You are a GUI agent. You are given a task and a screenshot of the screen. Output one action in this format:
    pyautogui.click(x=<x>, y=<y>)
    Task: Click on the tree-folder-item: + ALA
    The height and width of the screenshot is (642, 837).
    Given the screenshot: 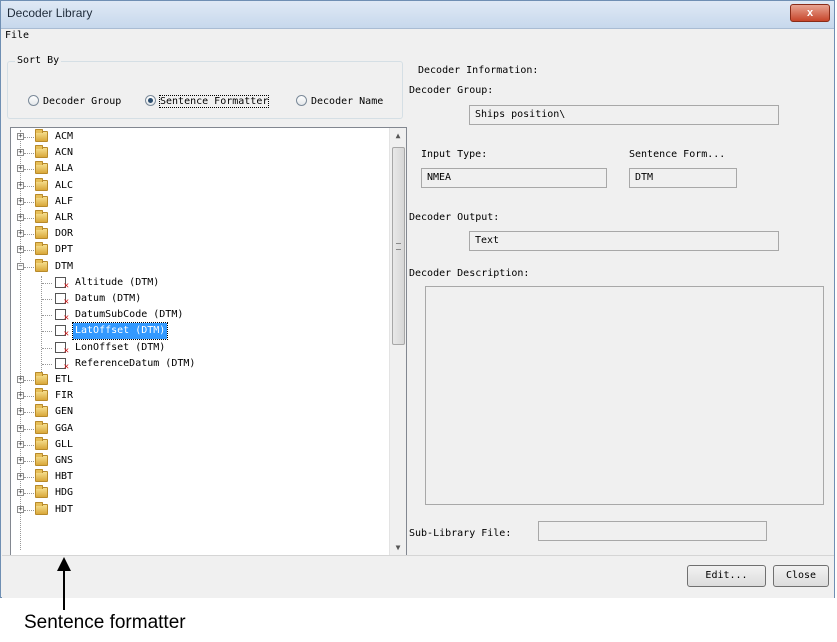 What is the action you would take?
    pyautogui.click(x=196, y=169)
    